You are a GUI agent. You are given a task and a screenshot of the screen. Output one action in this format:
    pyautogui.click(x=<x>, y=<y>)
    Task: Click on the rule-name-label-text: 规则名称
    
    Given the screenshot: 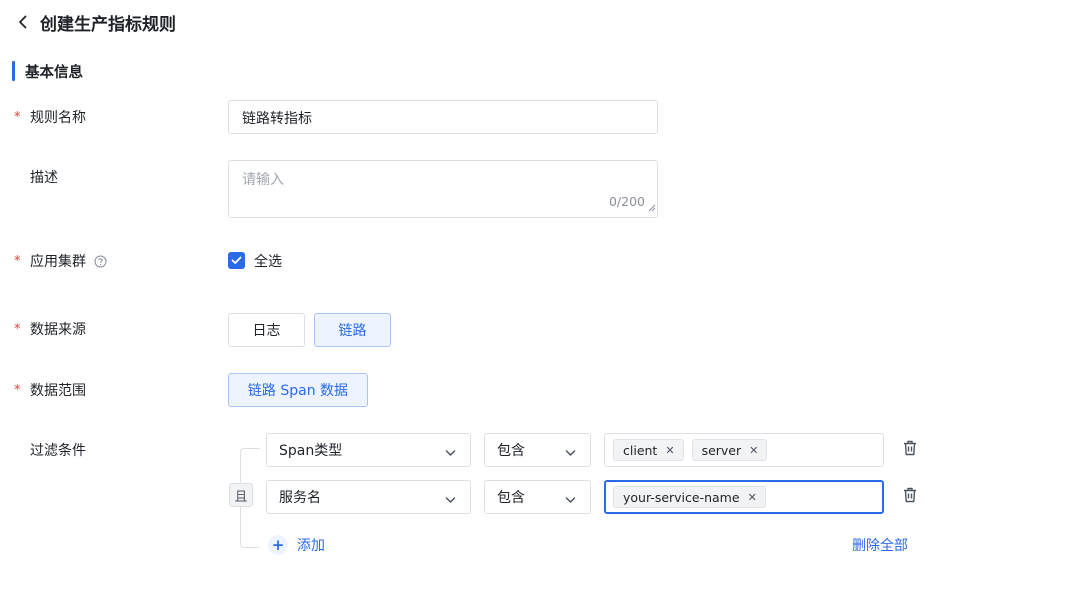 What is the action you would take?
    pyautogui.click(x=58, y=118)
    